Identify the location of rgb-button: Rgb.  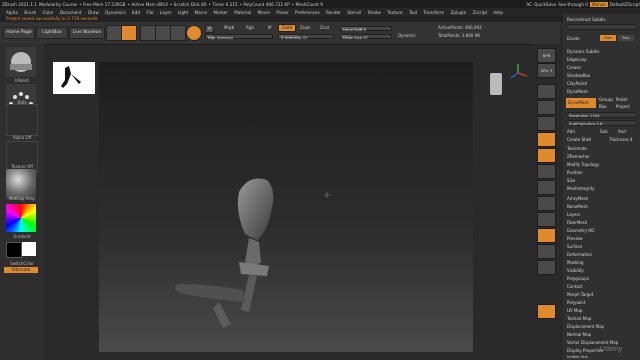
(250, 27).